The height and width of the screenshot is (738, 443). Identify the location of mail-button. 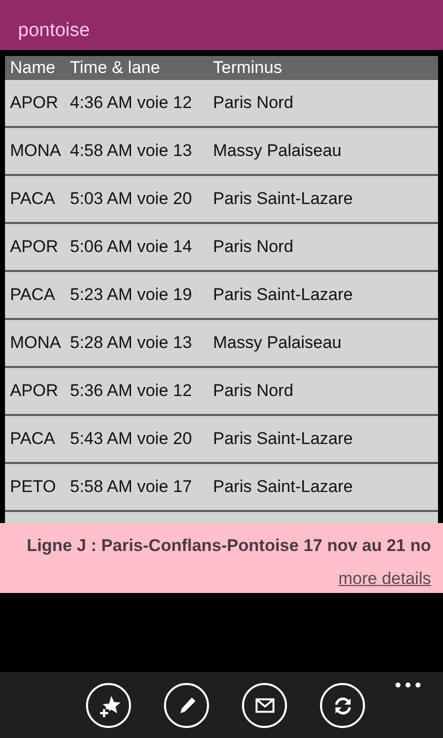
(264, 705).